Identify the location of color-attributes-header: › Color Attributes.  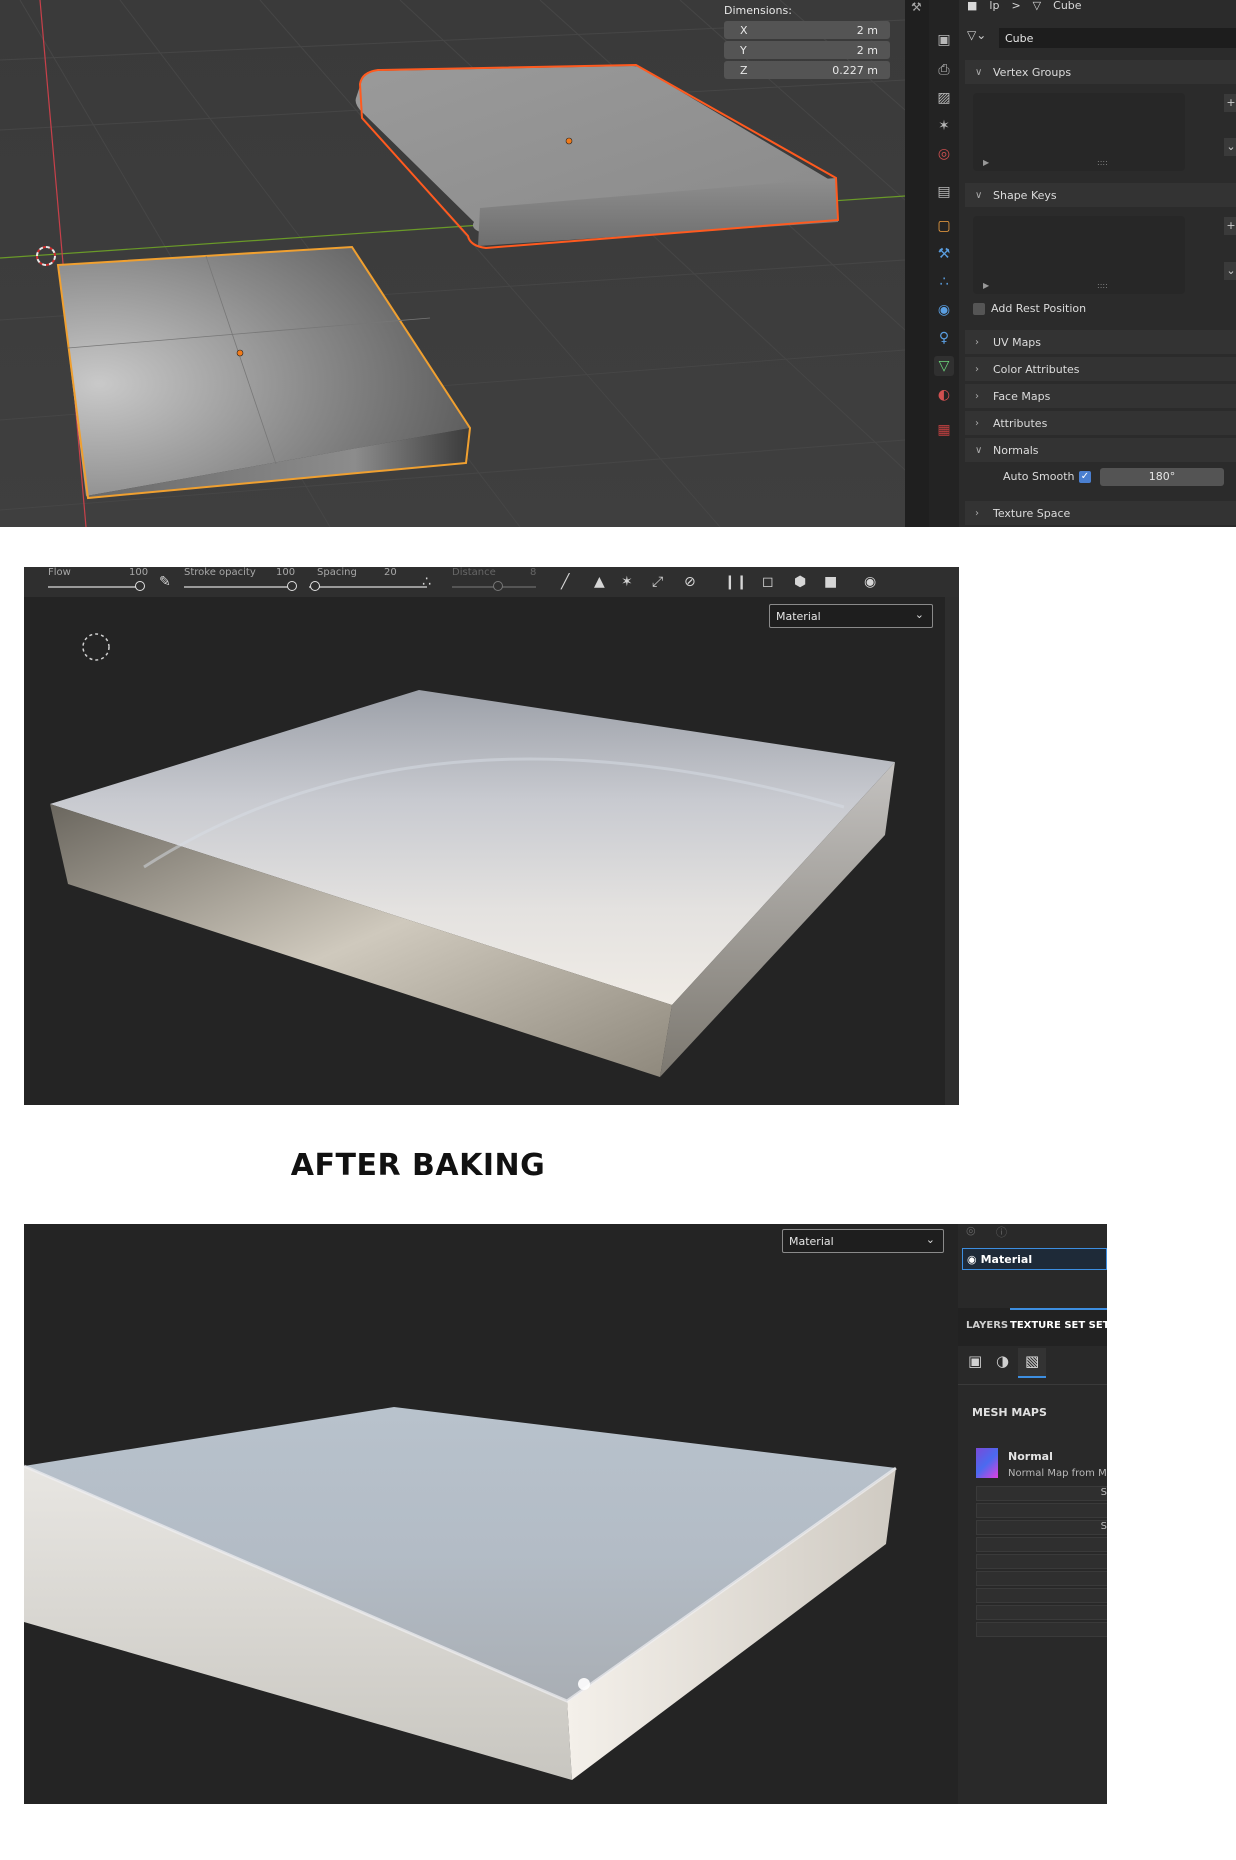
(1100, 369).